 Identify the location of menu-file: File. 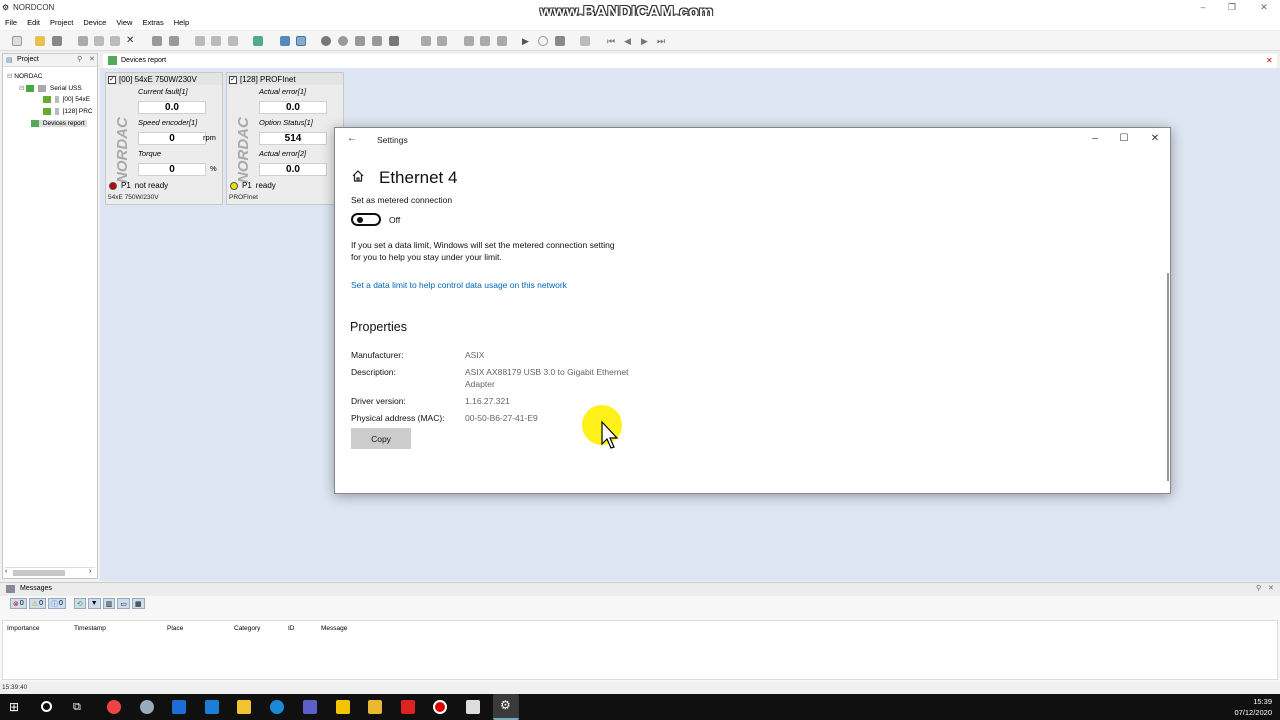
(11, 23).